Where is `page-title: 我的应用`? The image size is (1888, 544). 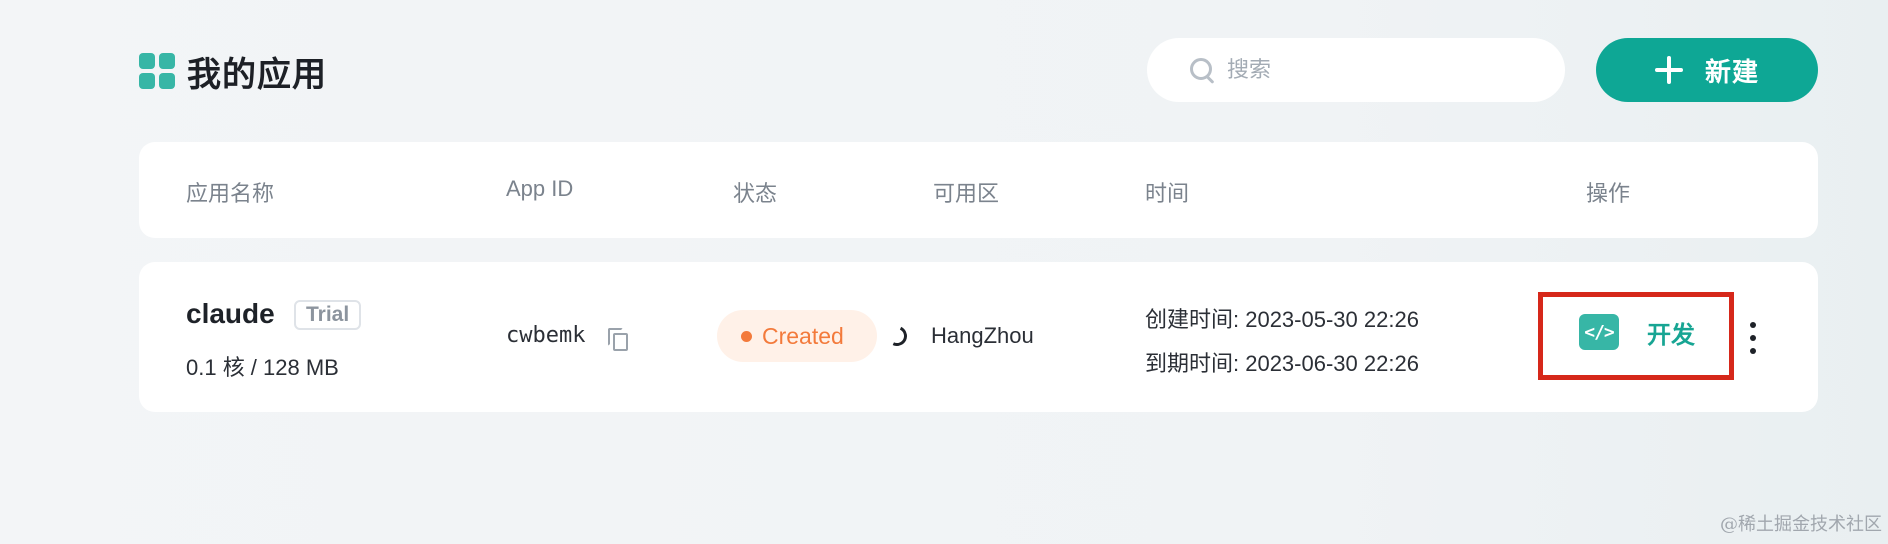
page-title: 我的应用 is located at coordinates (257, 74).